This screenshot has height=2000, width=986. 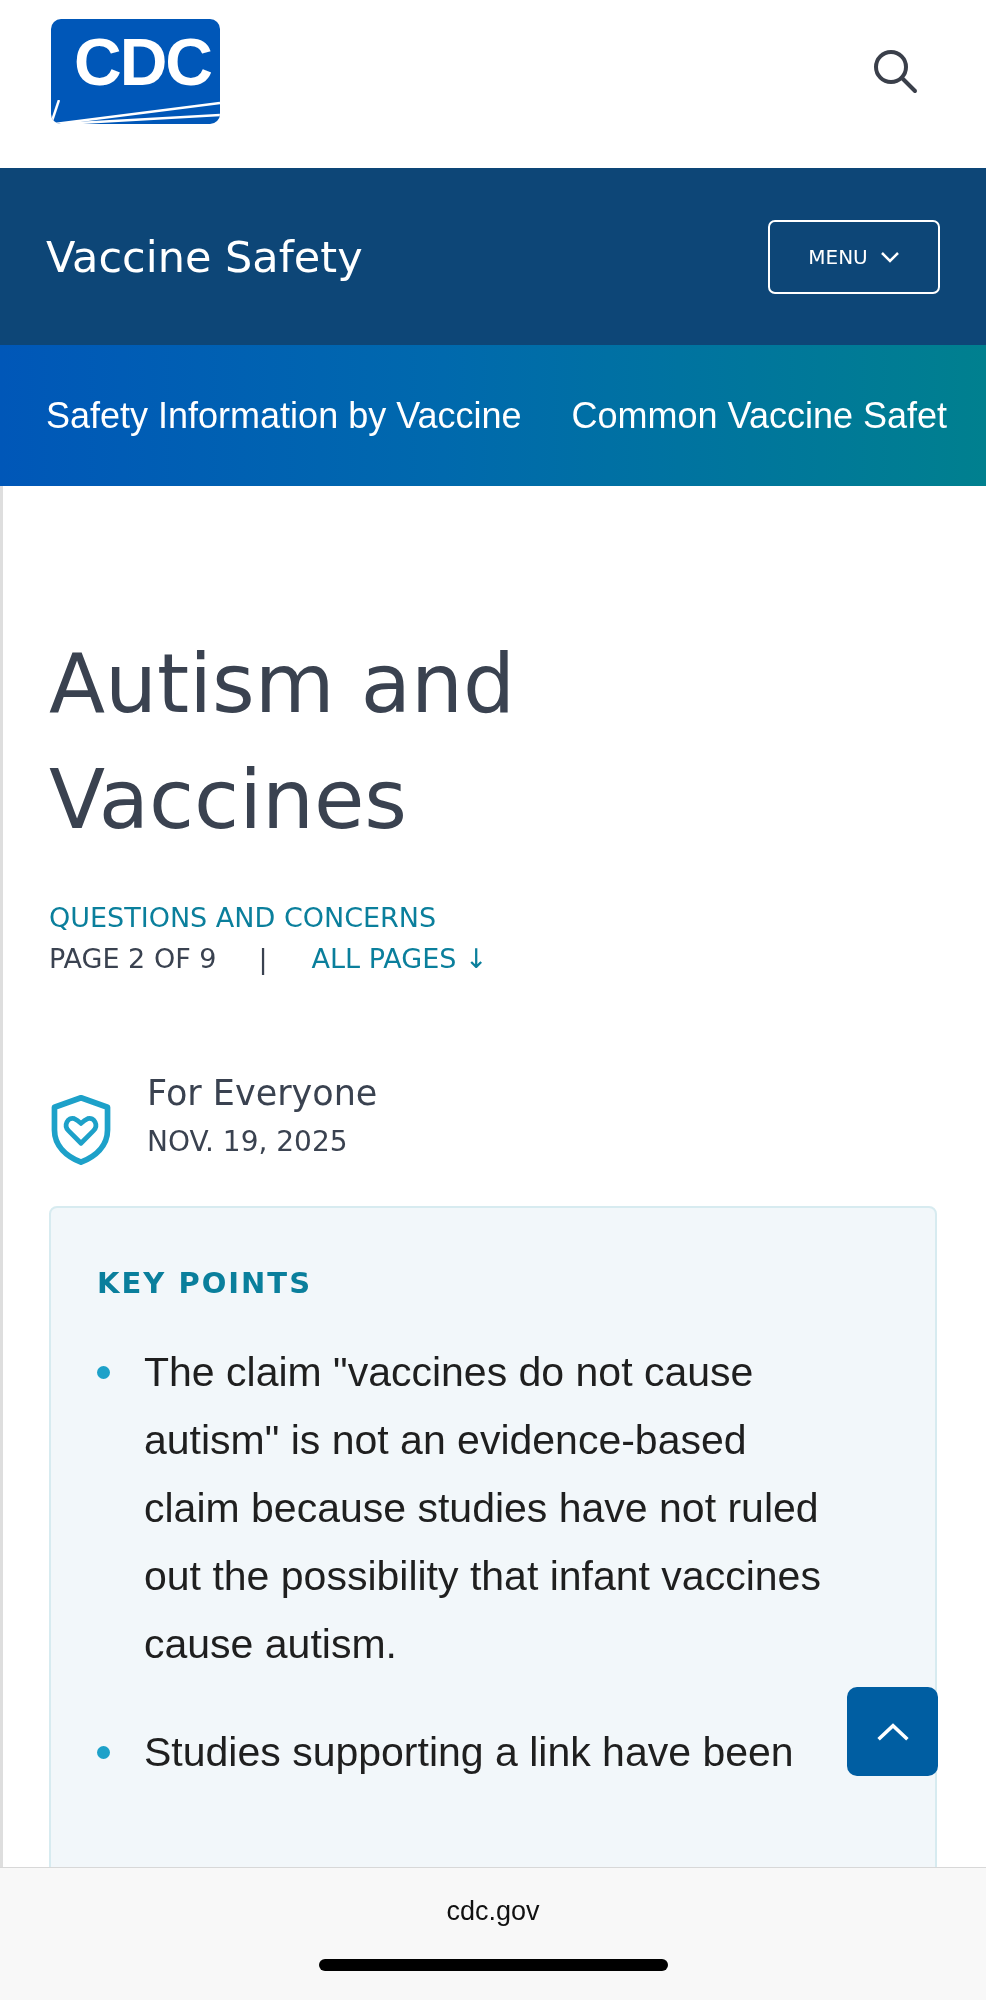 I want to click on audience-label: For Everyone, so click(x=262, y=1092).